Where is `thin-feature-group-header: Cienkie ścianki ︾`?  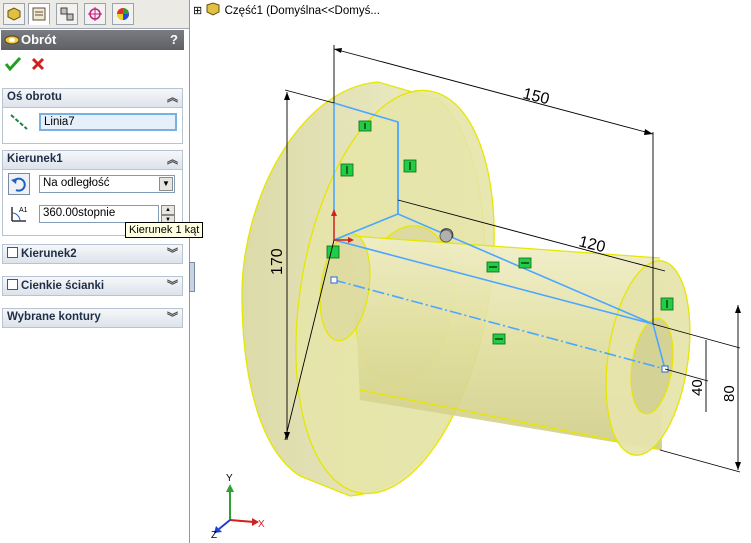 thin-feature-group-header: Cienkie ścianki ︾ is located at coordinates (92, 286).